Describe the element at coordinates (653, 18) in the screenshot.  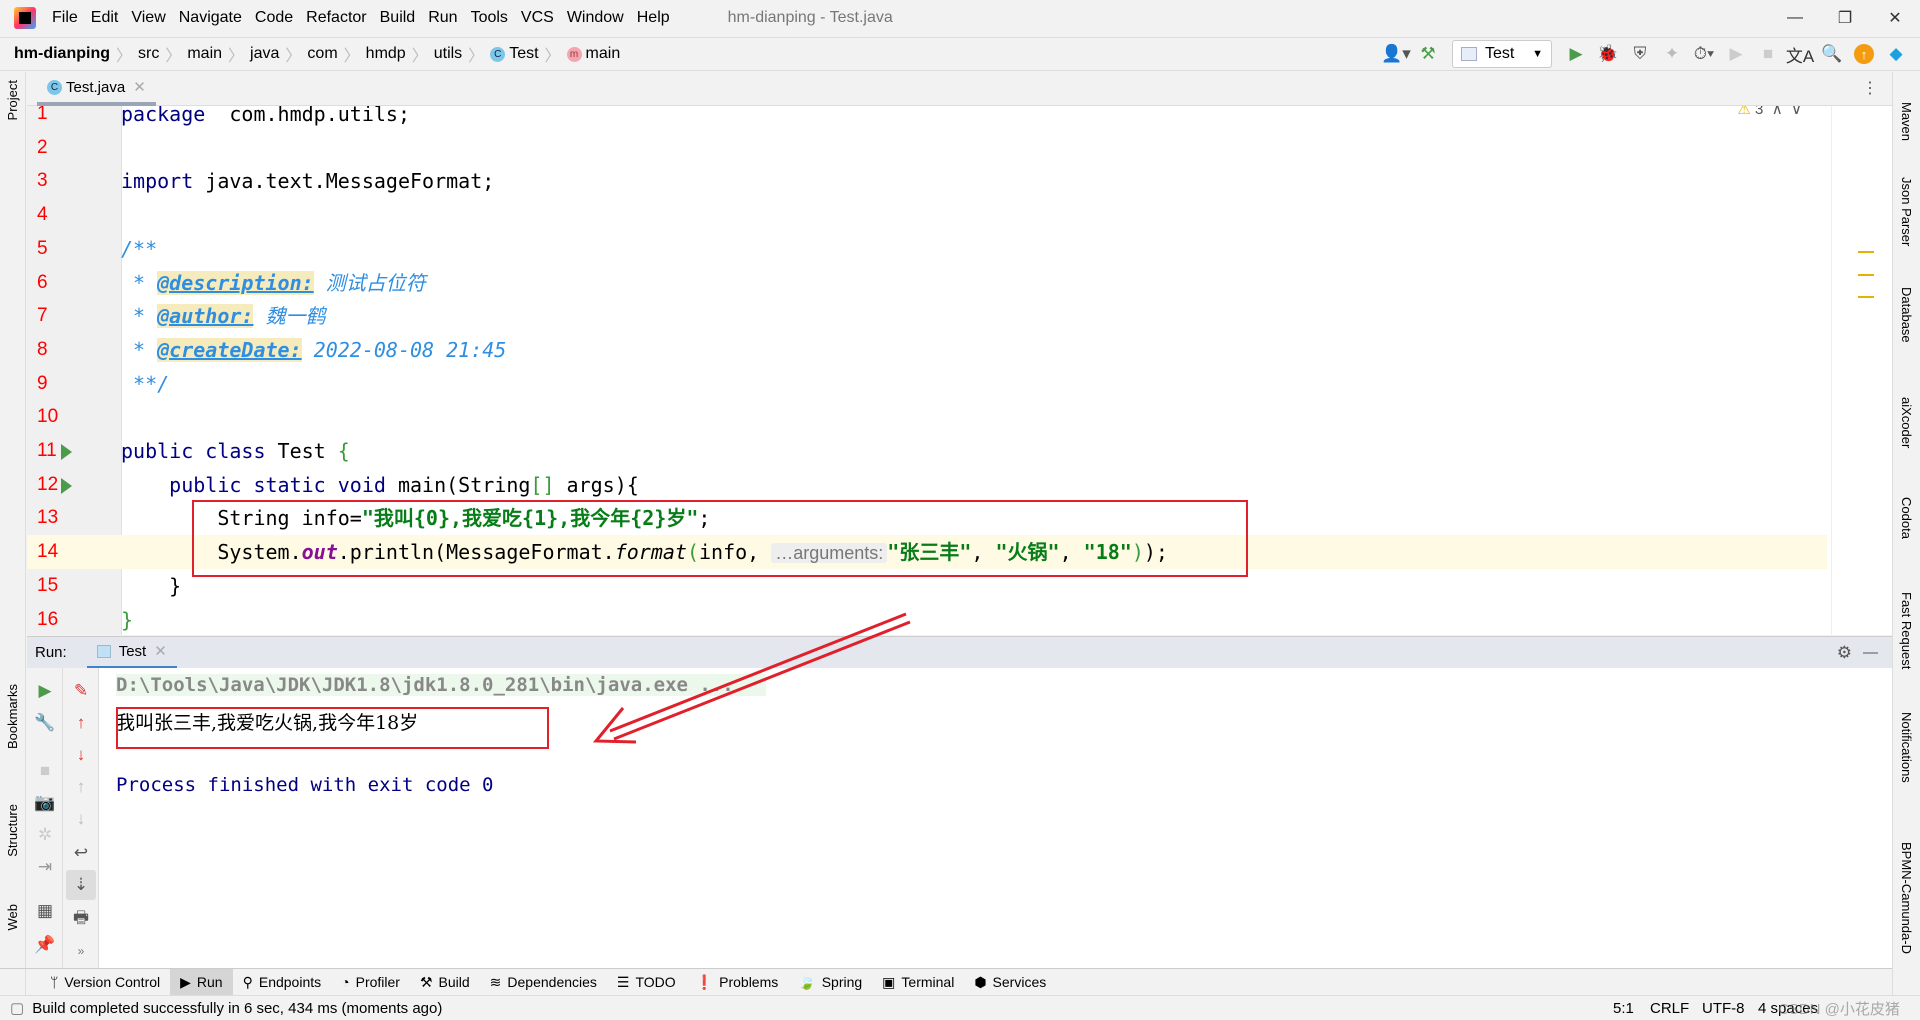
I see `menu-help: Help` at that location.